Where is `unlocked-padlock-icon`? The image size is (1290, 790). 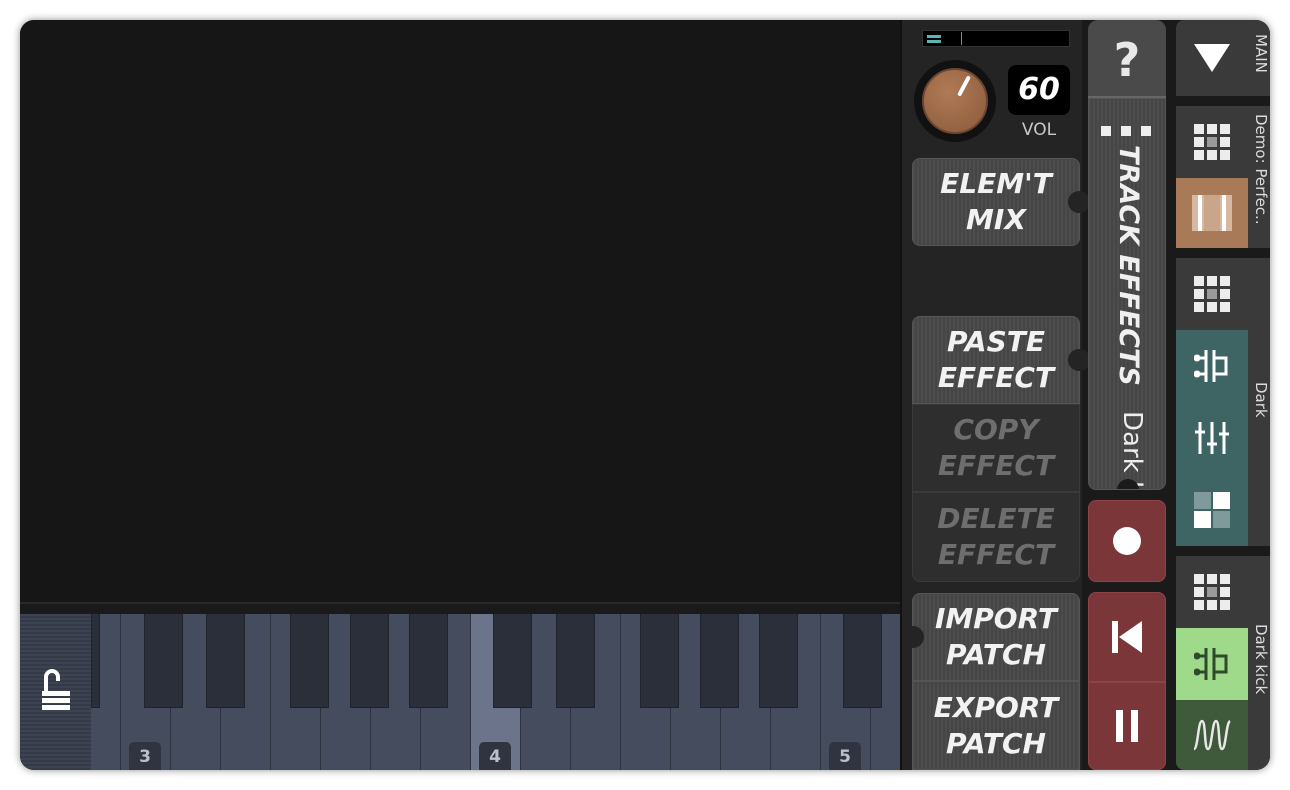 unlocked-padlock-icon is located at coordinates (55, 689).